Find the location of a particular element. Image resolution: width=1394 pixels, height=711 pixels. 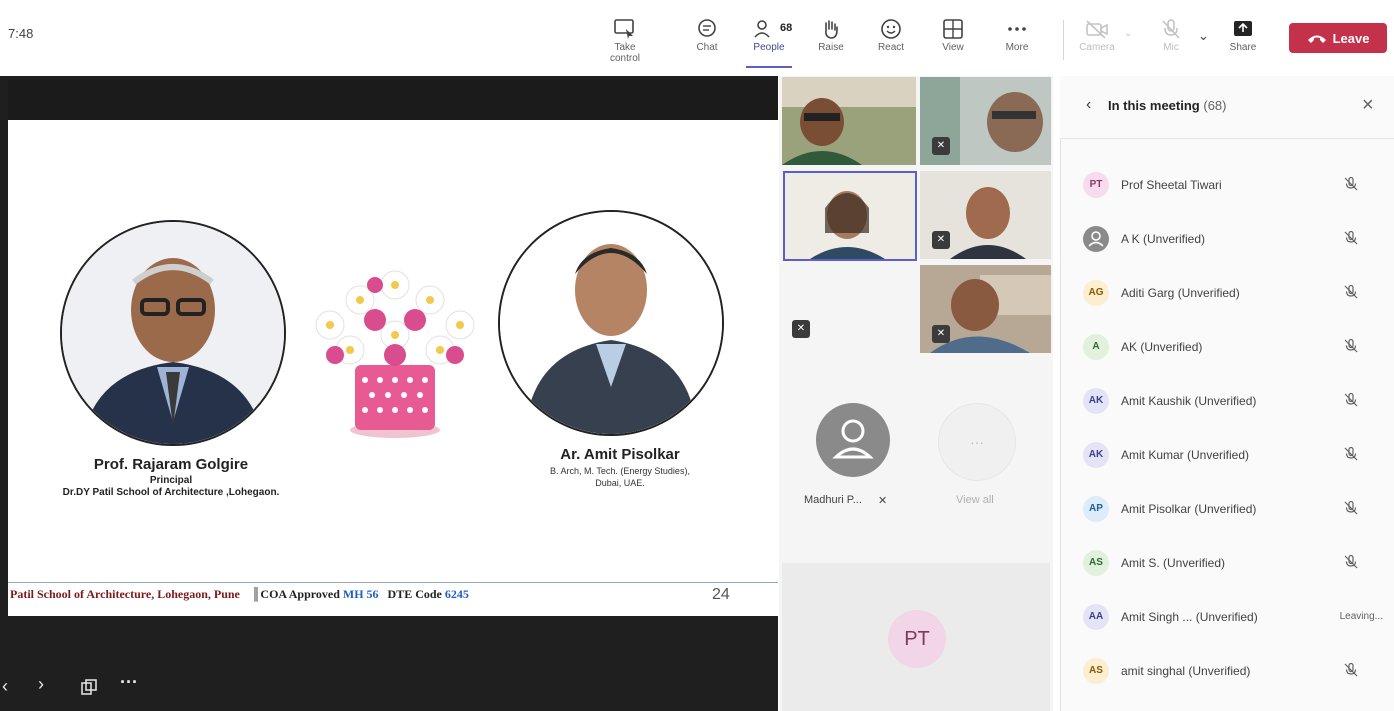

footer-dte-value: 6245 is located at coordinates (456, 594).